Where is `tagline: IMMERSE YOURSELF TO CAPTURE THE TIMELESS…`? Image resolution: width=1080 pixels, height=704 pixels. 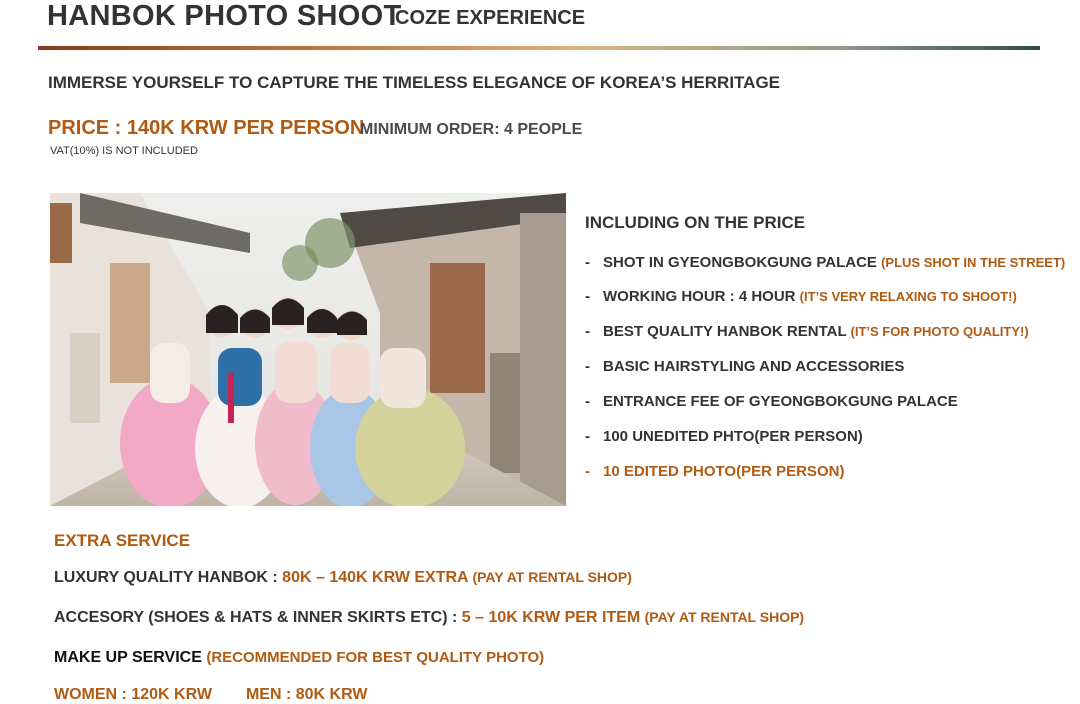 tagline: IMMERSE YOURSELF TO CAPTURE THE TIMELESS… is located at coordinates (414, 82).